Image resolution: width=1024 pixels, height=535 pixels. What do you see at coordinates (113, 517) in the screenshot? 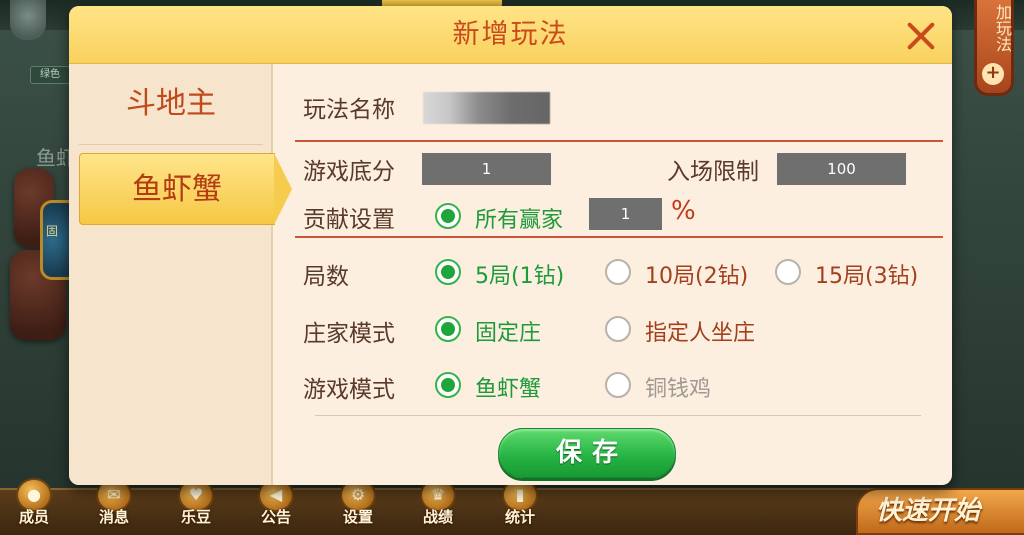
I see `nav-label: 消息` at bounding box center [113, 517].